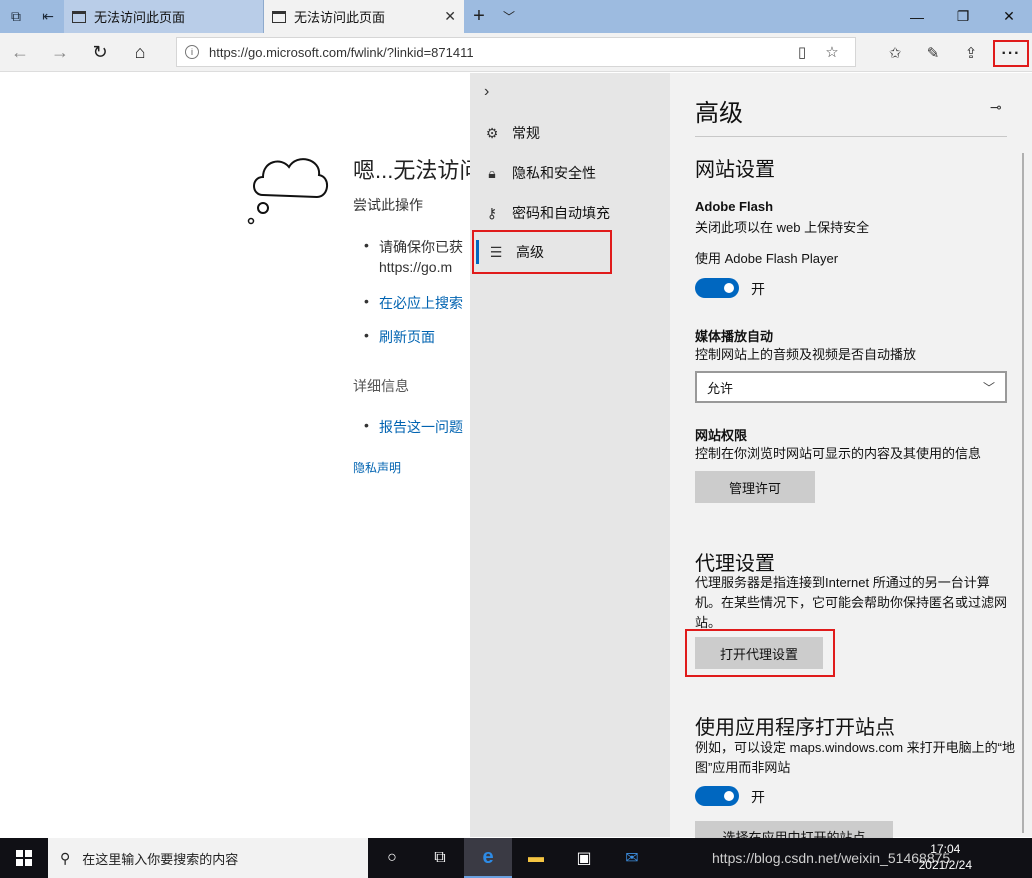 The image size is (1032, 878). I want to click on cortana-icon: ○, so click(392, 858).